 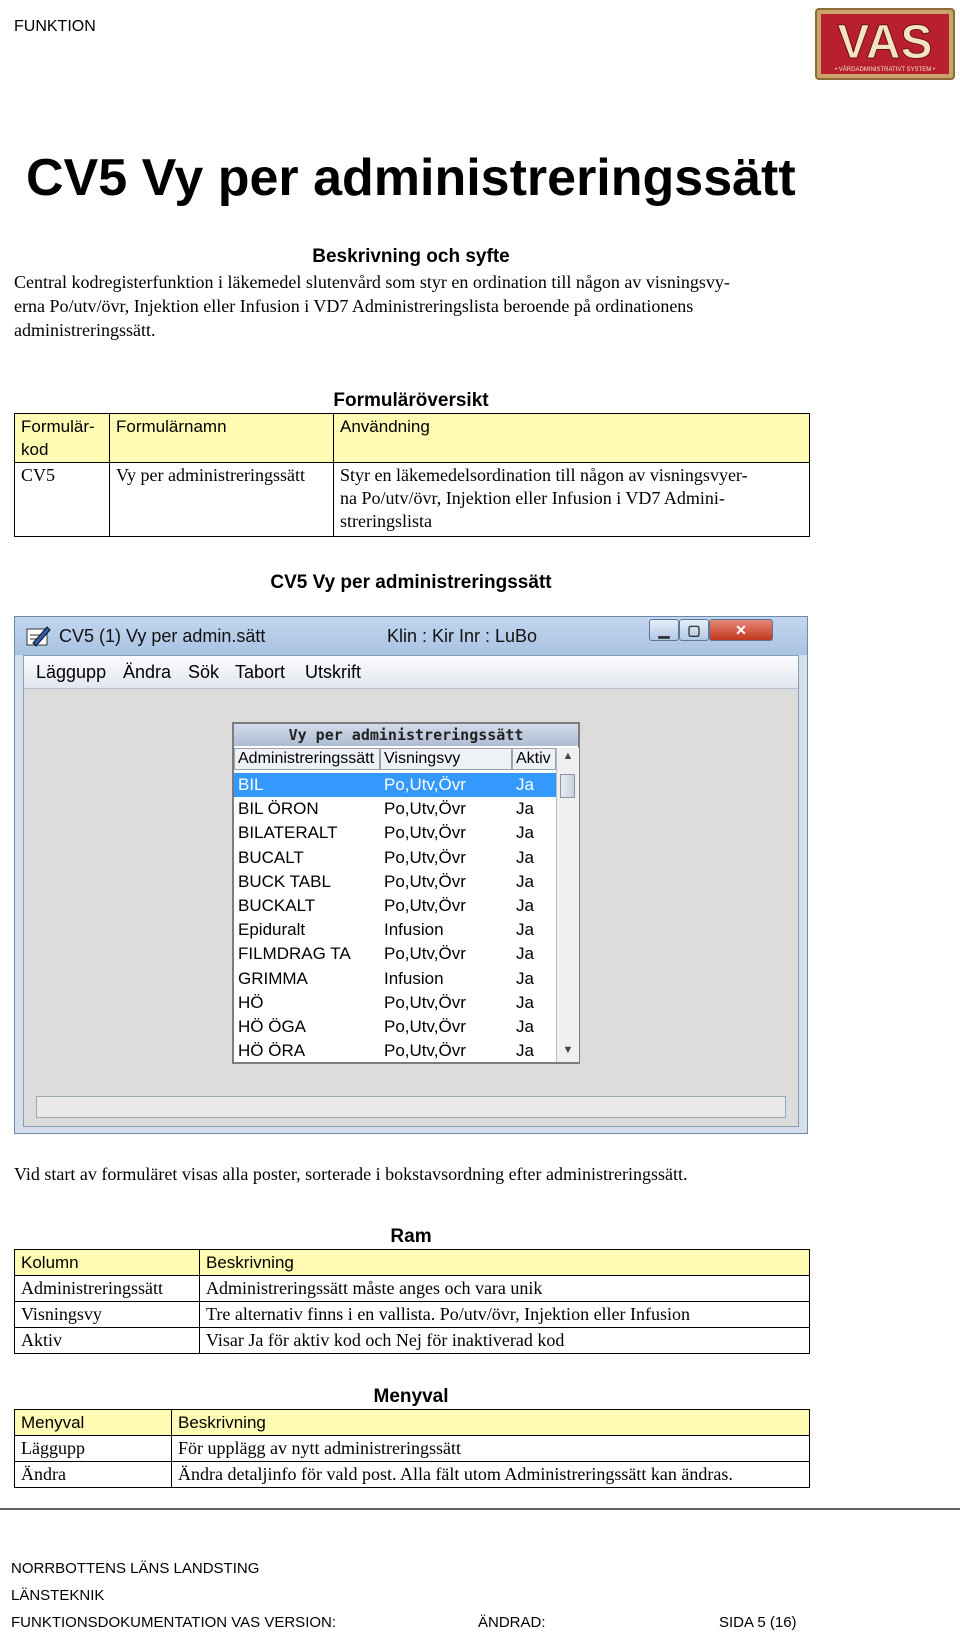 I want to click on grid-row: BUCKALT Po,Utv,Övr Ja, so click(x=395, y=906).